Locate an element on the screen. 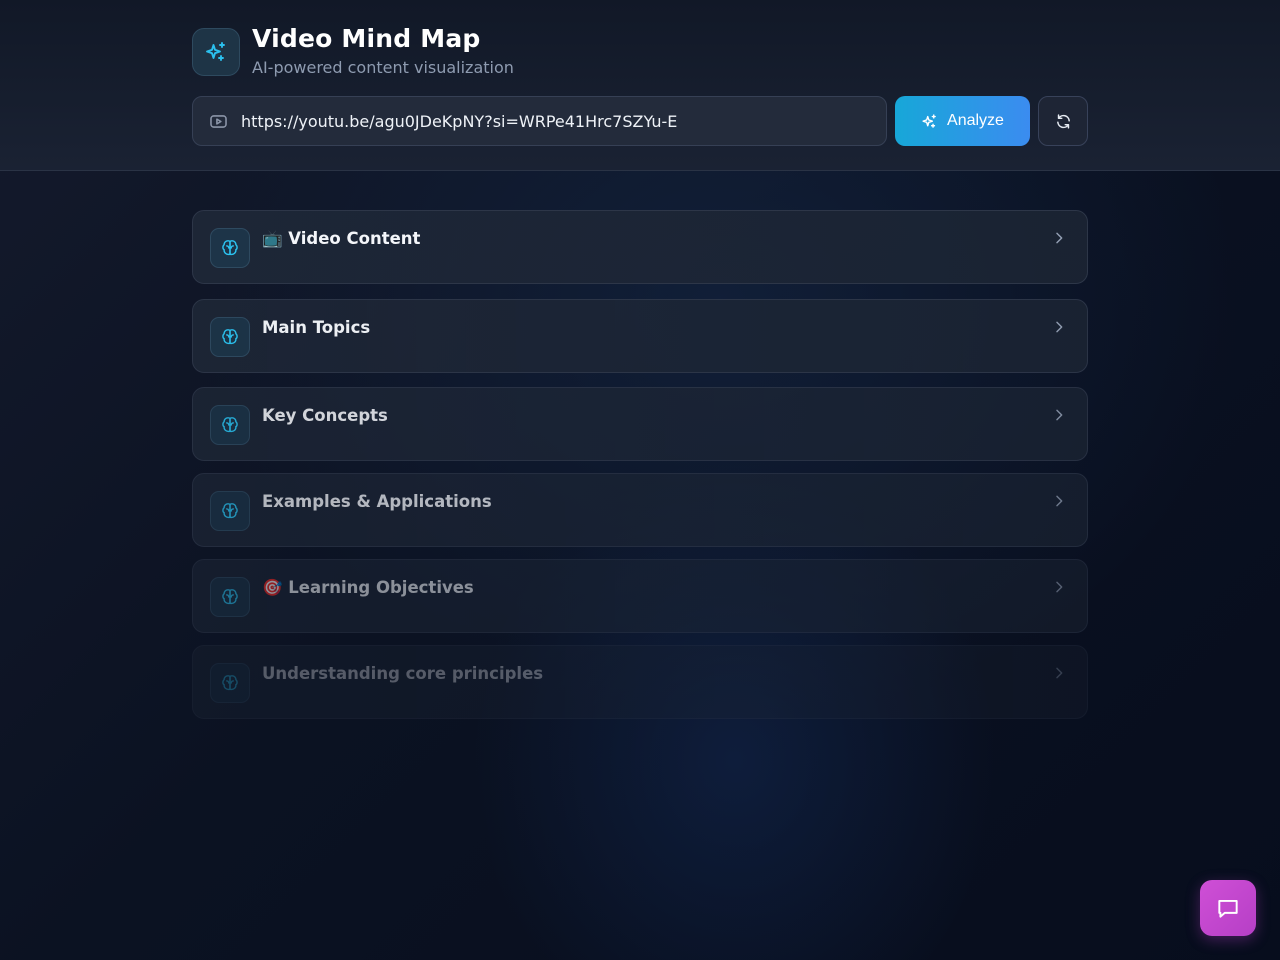  mind-map-node: 🎯 Learning Objectives is located at coordinates (640, 596).